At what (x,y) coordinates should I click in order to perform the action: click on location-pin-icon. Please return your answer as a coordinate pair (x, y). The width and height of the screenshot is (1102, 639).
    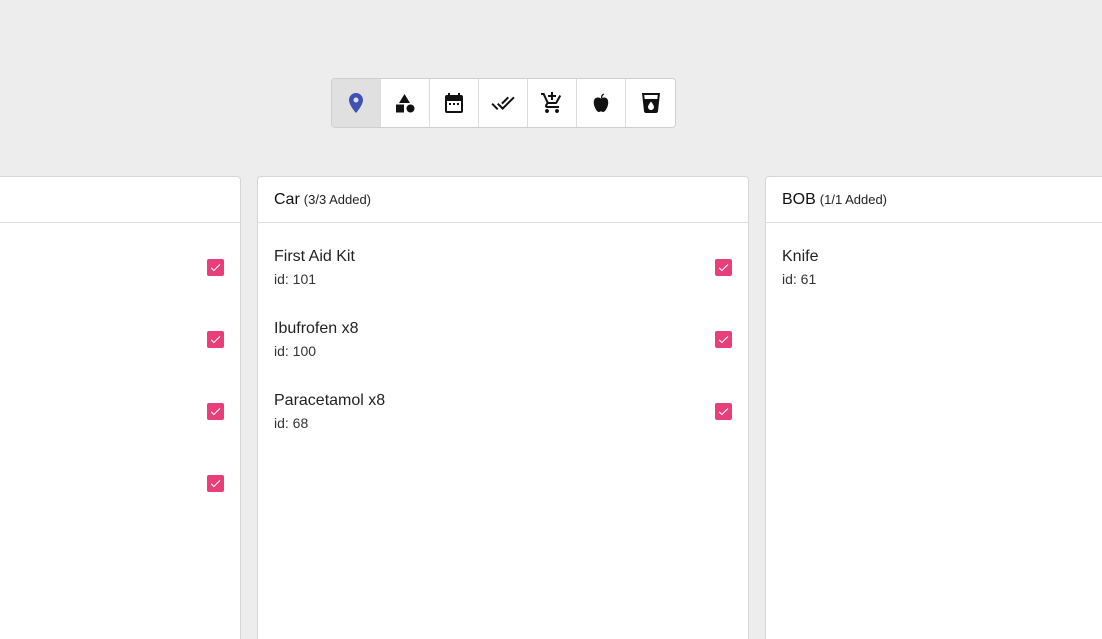
    Looking at the image, I should click on (356, 103).